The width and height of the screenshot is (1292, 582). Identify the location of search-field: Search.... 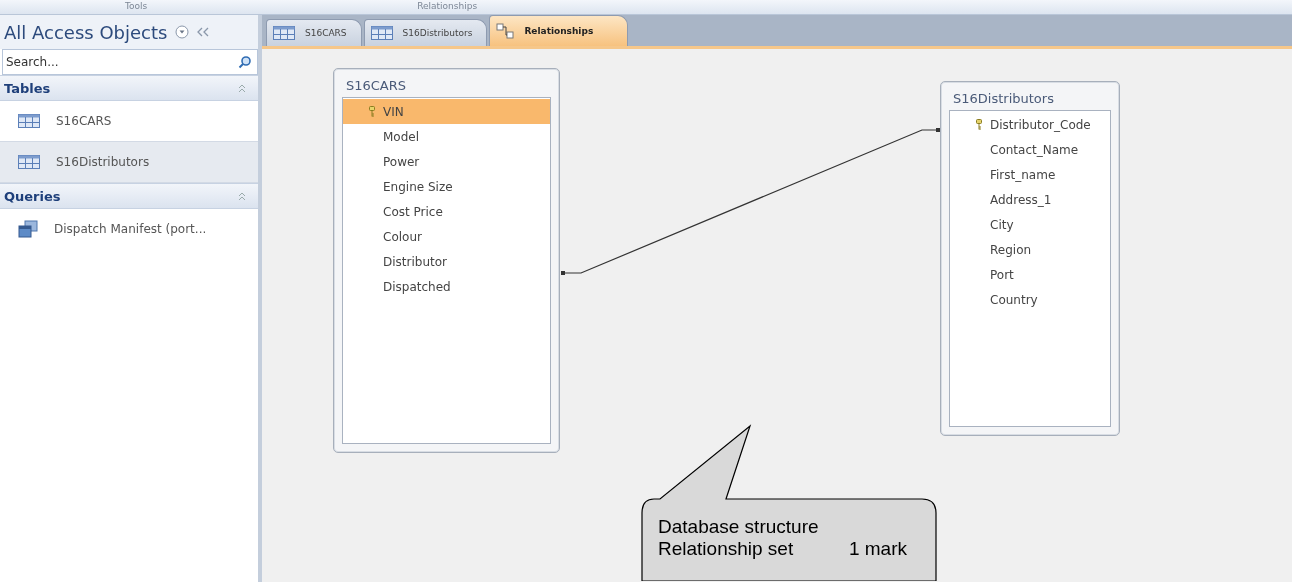
(130, 62).